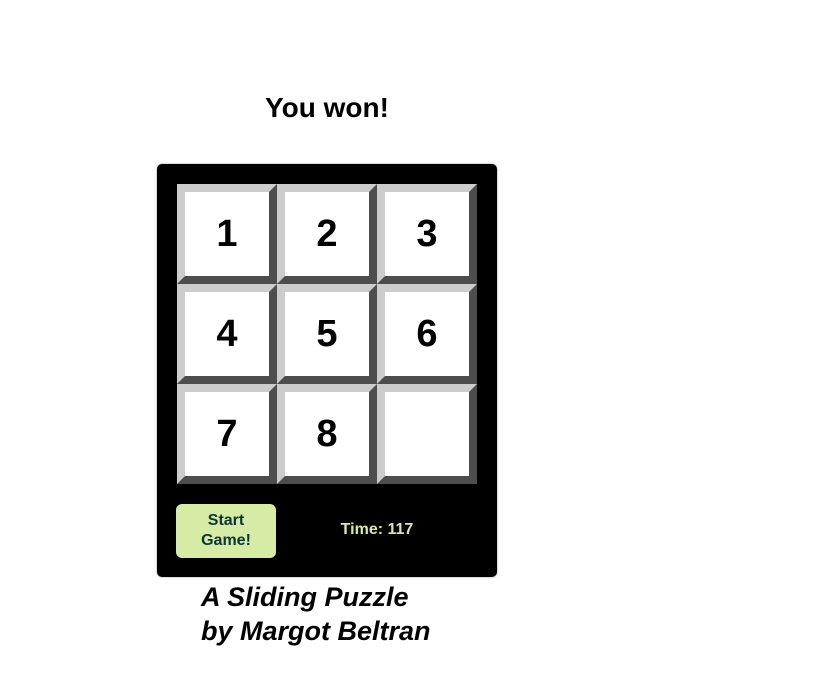 Image resolution: width=833 pixels, height=674 pixels. I want to click on start-game-button: Start Game!, so click(226, 531).